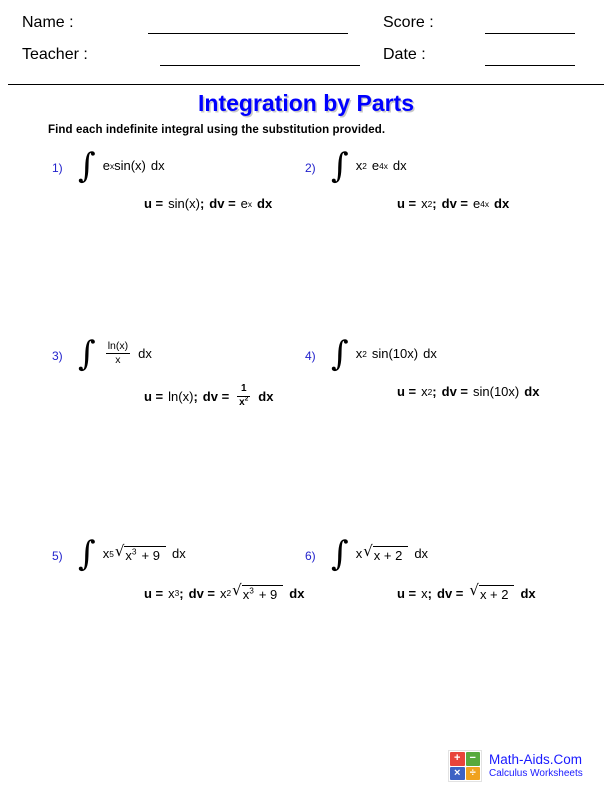  I want to click on divide-tile-icon: ÷, so click(472, 773).